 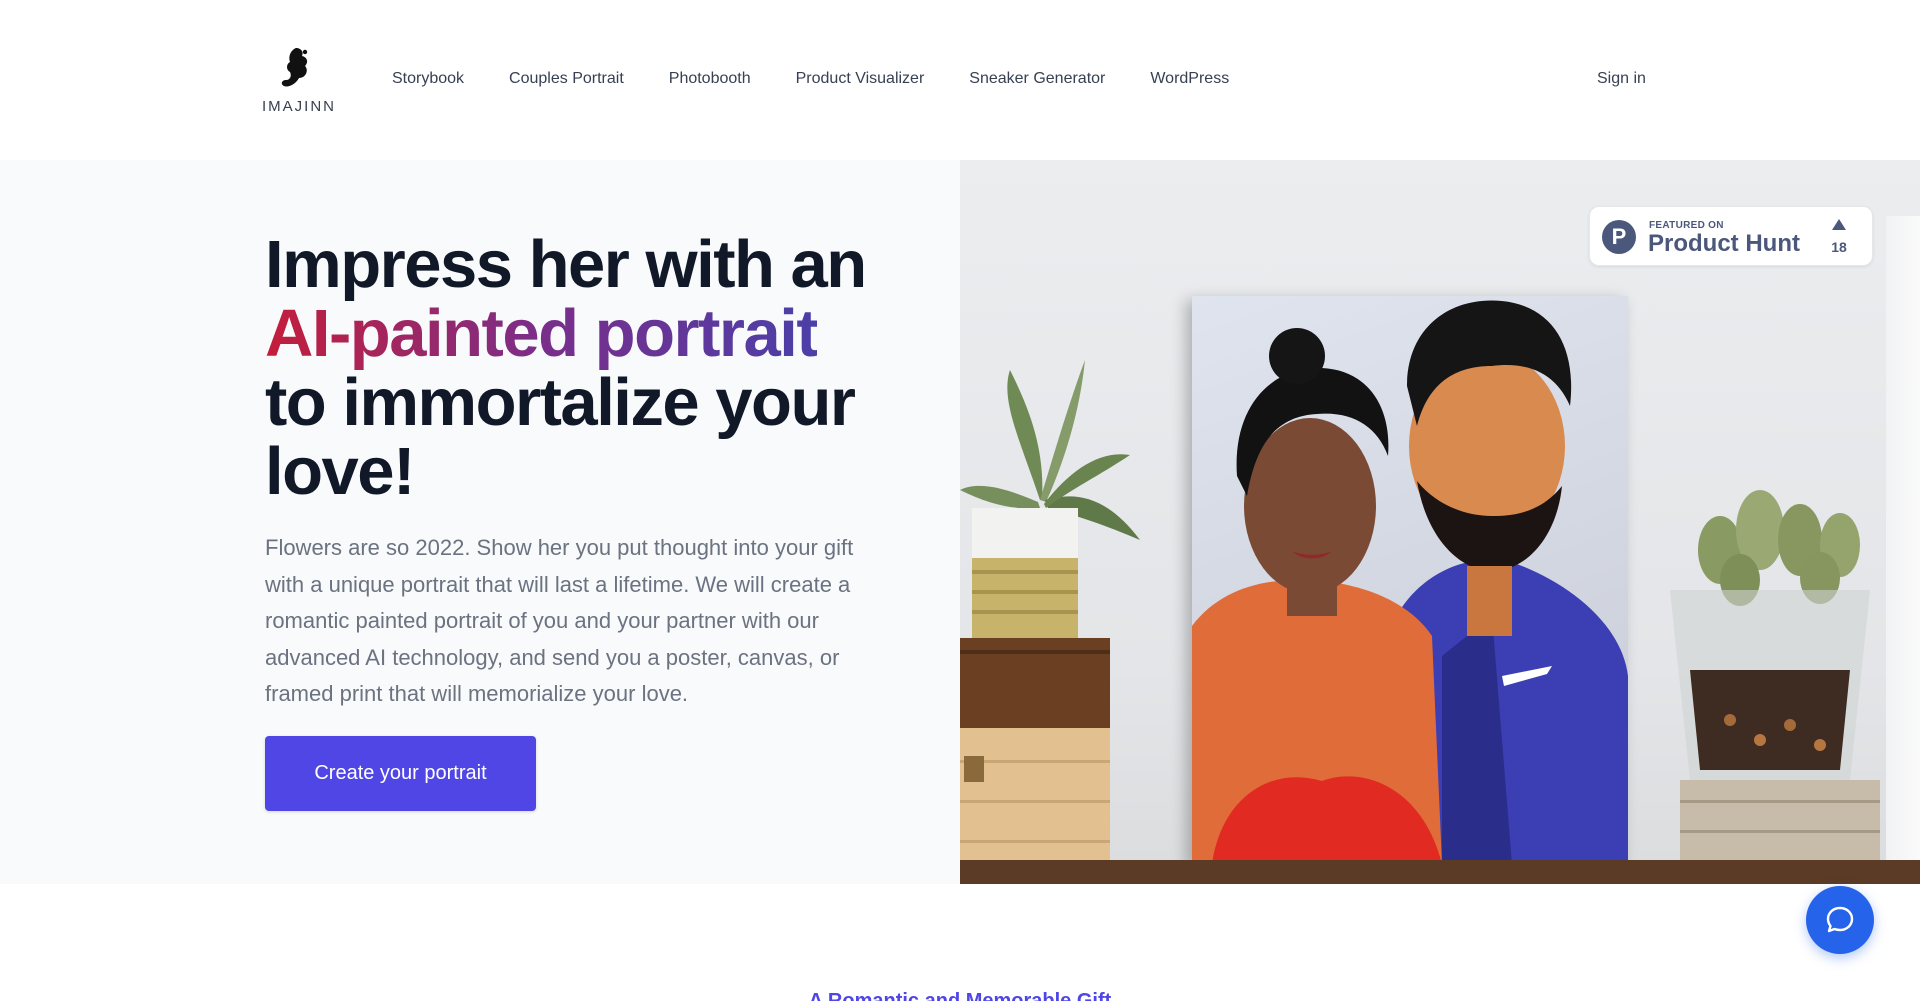 I want to click on portrait-illustration, so click(x=1410, y=582).